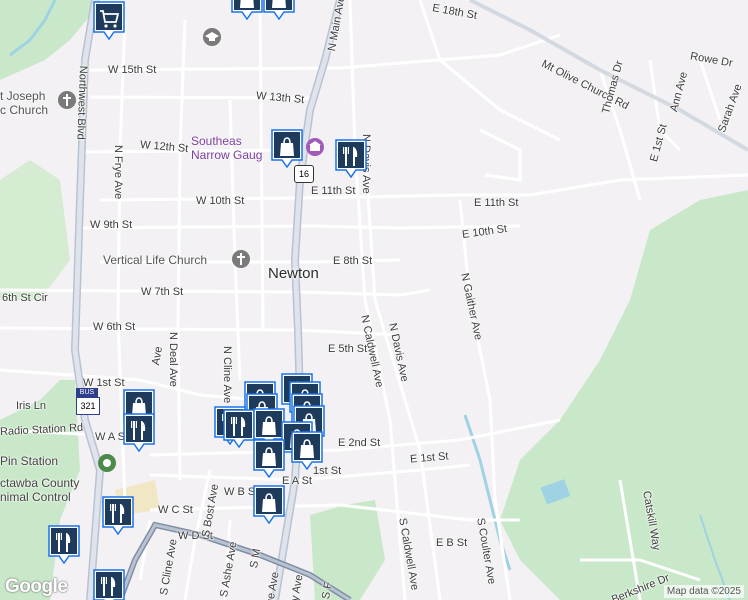 The height and width of the screenshot is (600, 748). I want to click on label-n-deal: N Deal Ave, so click(173, 359).